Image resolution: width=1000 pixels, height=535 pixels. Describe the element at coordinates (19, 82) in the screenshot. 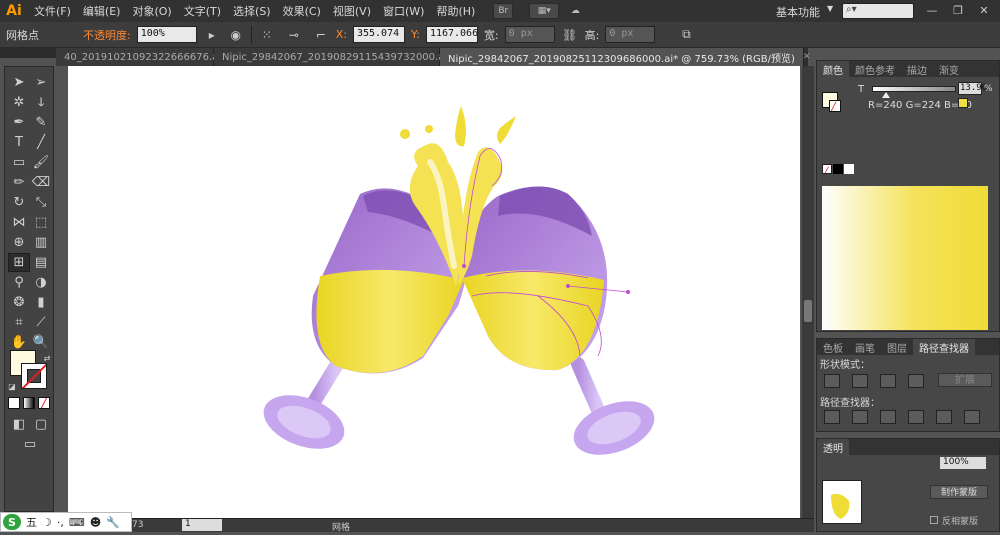

I see `selection-tool-icon: ➤` at that location.